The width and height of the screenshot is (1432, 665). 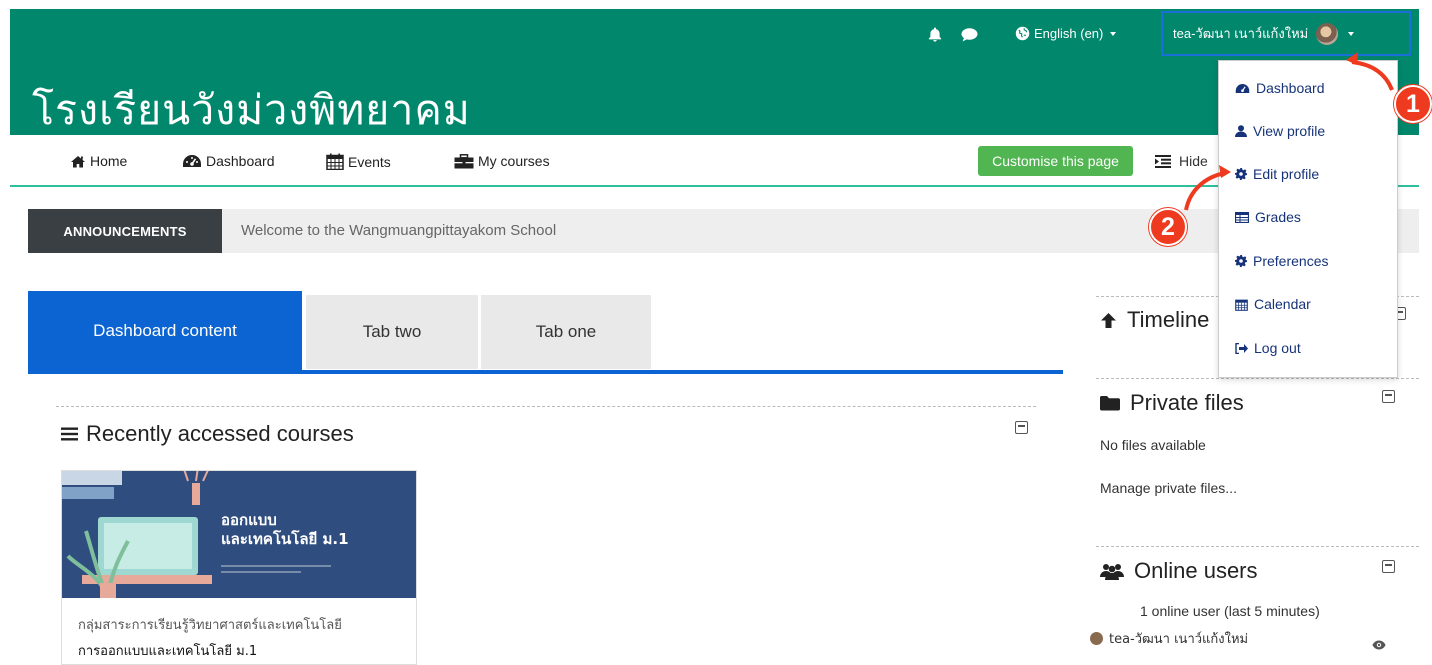 I want to click on online-user-item: tea-วัฒนา เนาว์แก้งใหม่, so click(x=1169, y=638).